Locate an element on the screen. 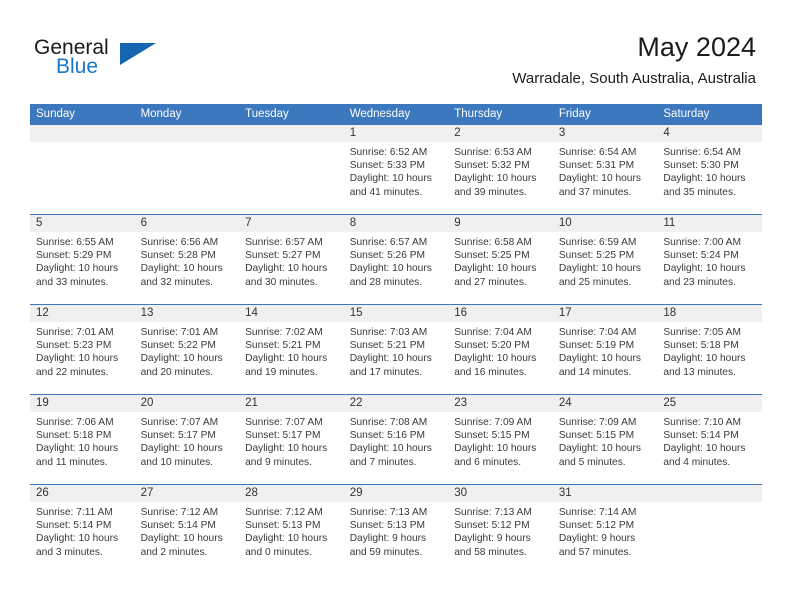 The image size is (792, 612). daylight-duration-line2: and 14 minutes. is located at coordinates (595, 372).